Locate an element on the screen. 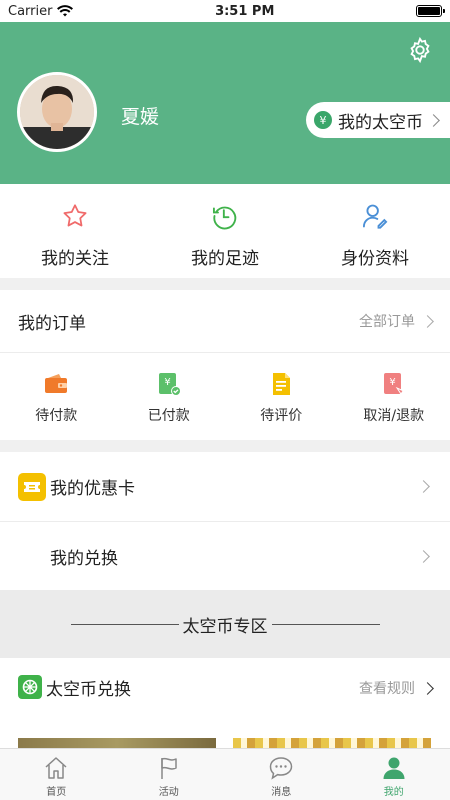  zone-title: 太空币专区 is located at coordinates (225, 626).